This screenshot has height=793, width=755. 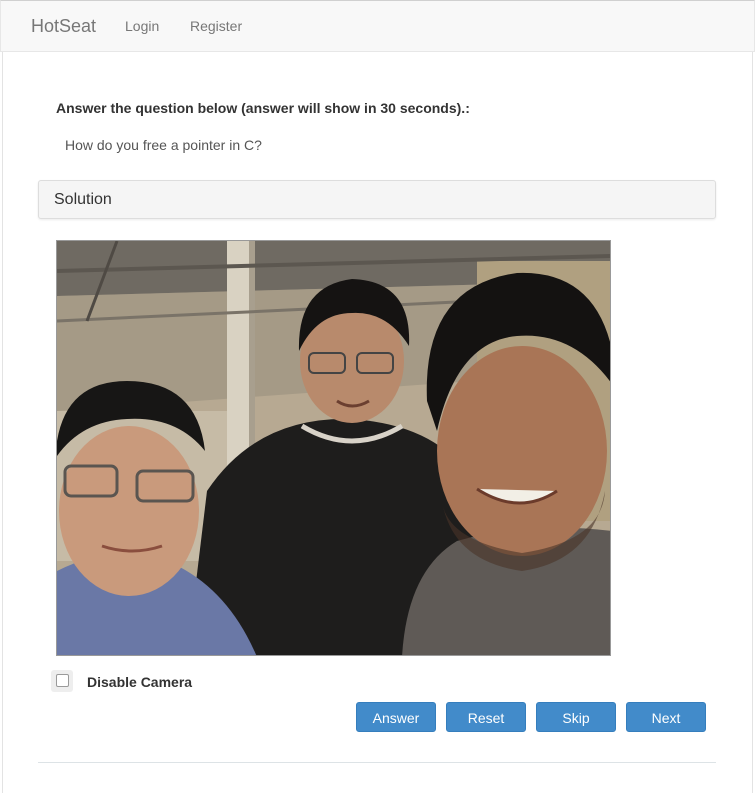 I want to click on top-navbar: HotSeat Login Register, so click(x=377, y=26).